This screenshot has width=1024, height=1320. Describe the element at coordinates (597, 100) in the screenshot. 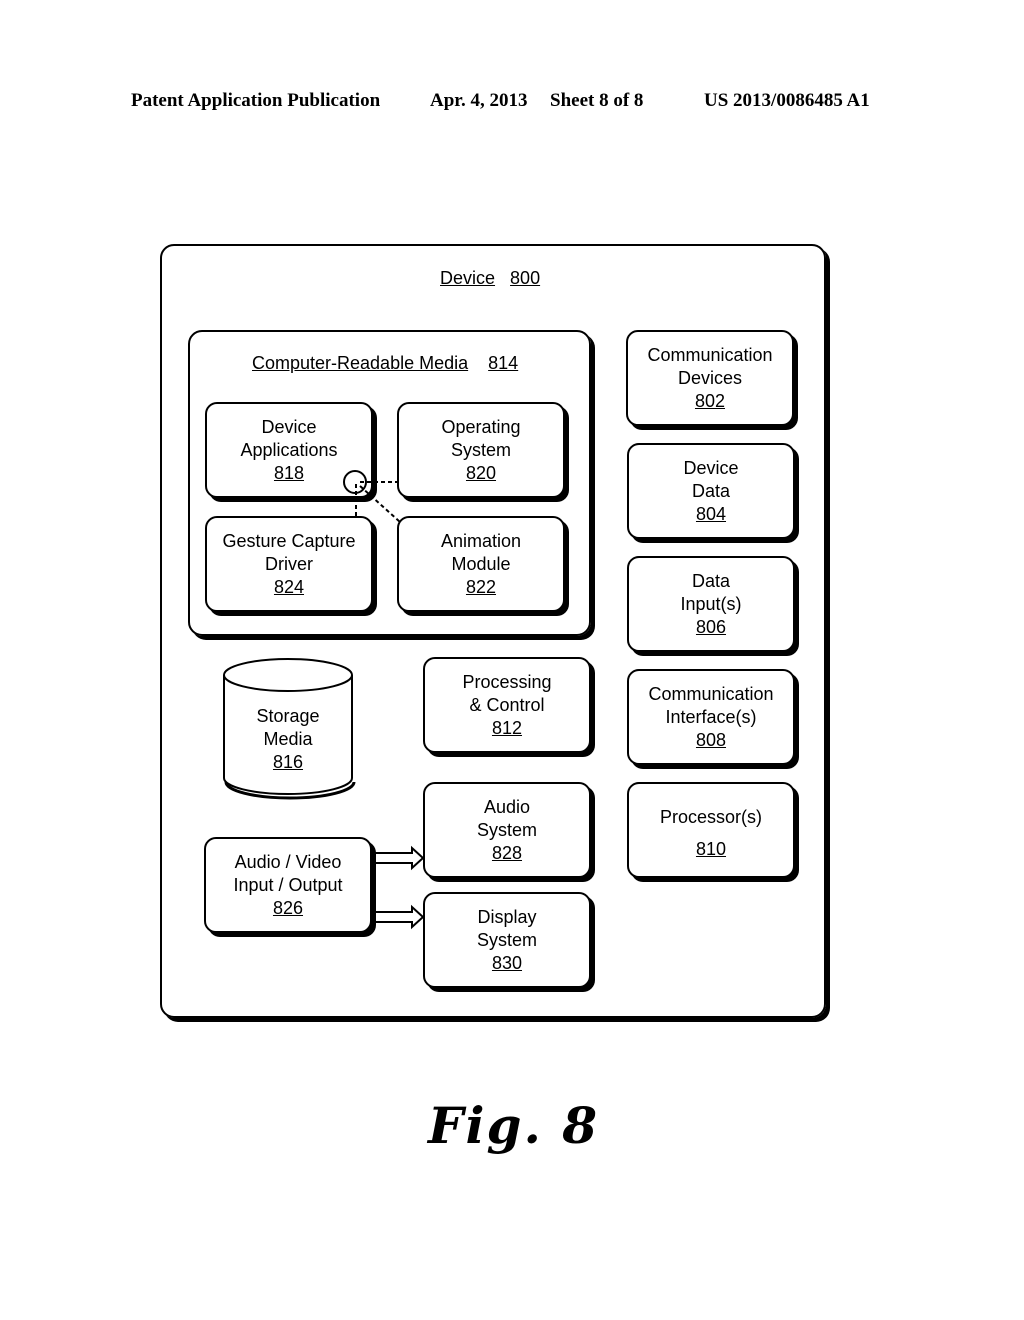

I see `sheet-number: Sheet 8 of 8` at that location.